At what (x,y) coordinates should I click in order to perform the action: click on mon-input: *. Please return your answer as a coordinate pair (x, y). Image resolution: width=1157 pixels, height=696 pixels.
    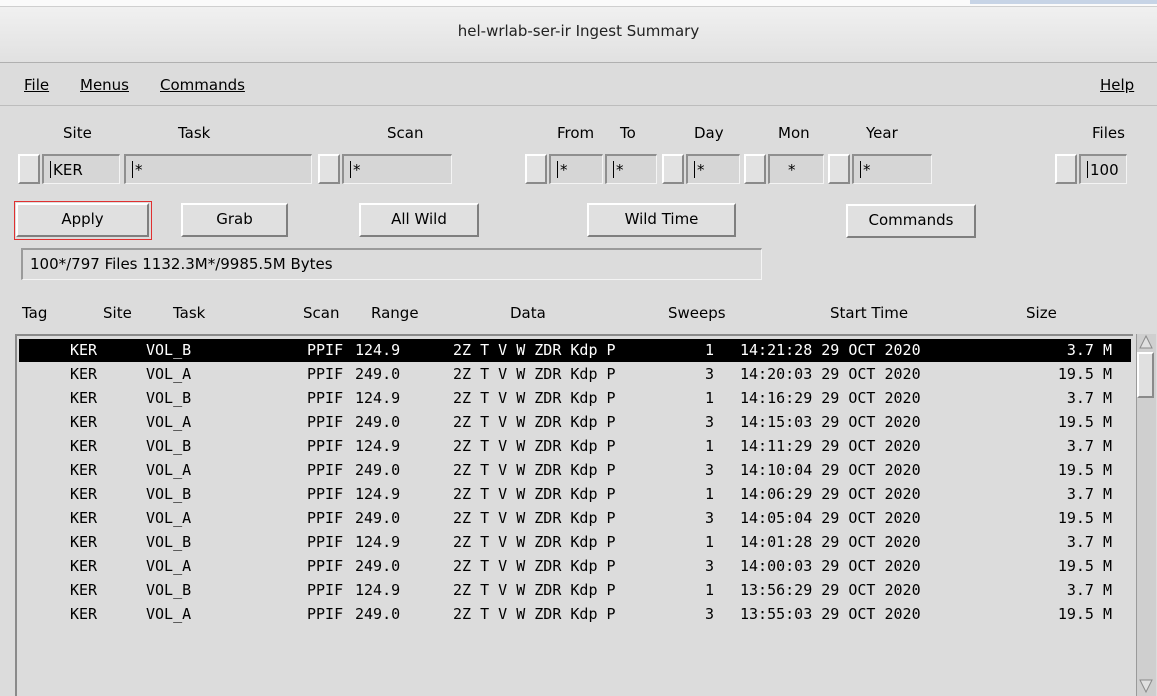
    Looking at the image, I should click on (796, 169).